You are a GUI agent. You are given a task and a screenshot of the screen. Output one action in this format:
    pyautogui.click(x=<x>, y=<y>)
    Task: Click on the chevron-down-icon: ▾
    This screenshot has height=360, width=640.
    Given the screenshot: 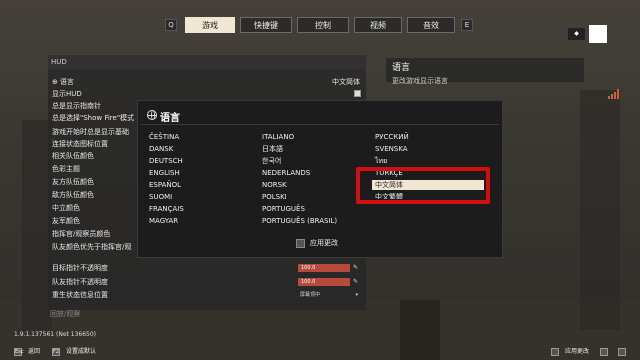 What is the action you would take?
    pyautogui.click(x=356, y=295)
    